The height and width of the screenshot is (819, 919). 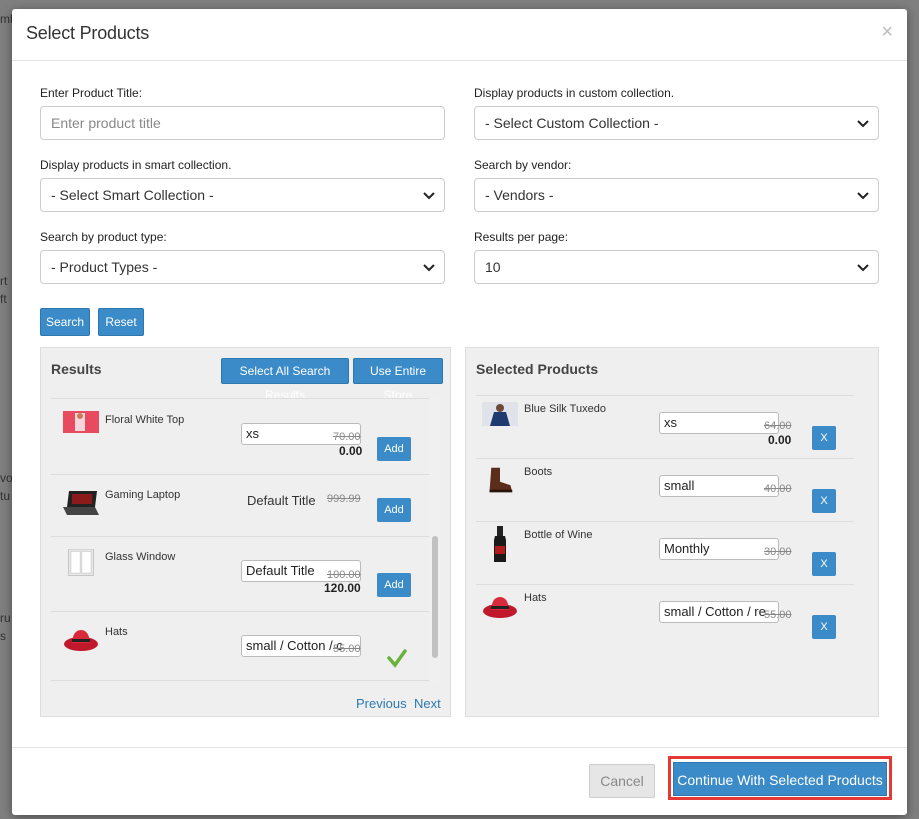 I want to click on previous-page-link: Previous, so click(x=381, y=703).